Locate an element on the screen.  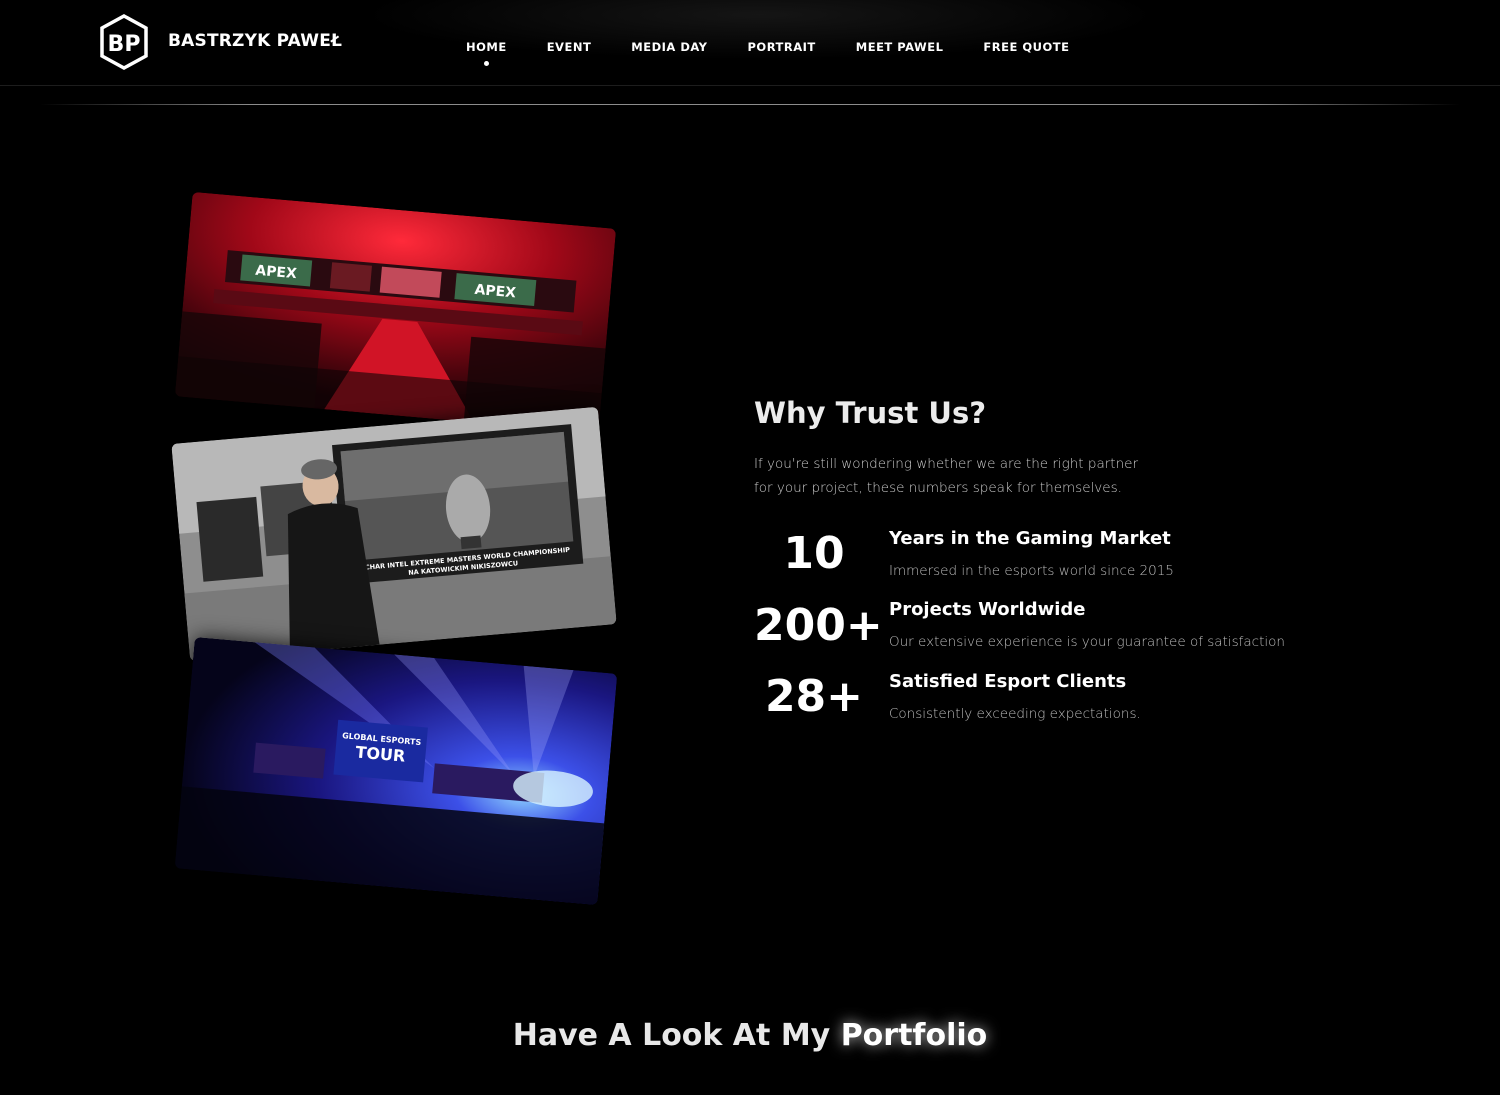
nav-meet-pawel: MEET PAWEL is located at coordinates (900, 47).